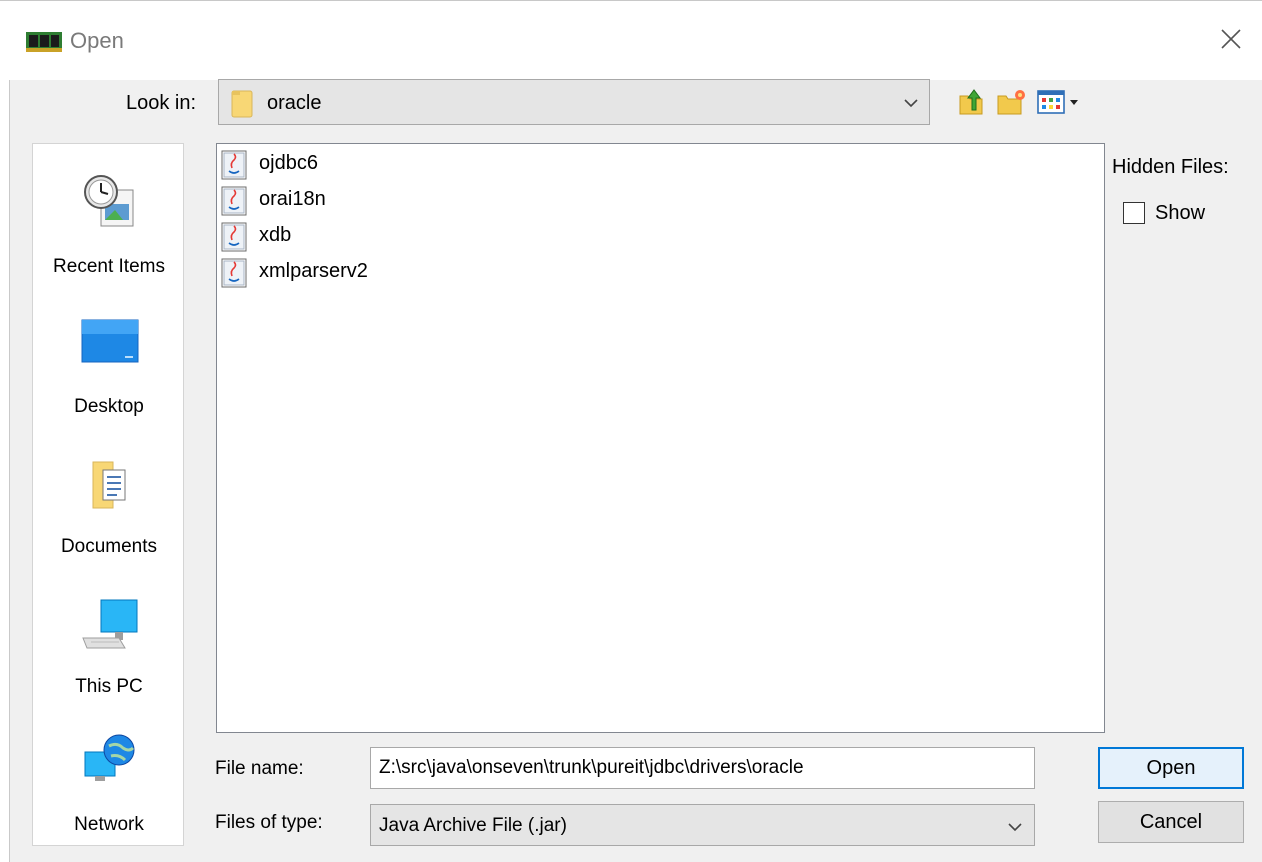 The height and width of the screenshot is (862, 1262). I want to click on desktop-icon, so click(110, 341).